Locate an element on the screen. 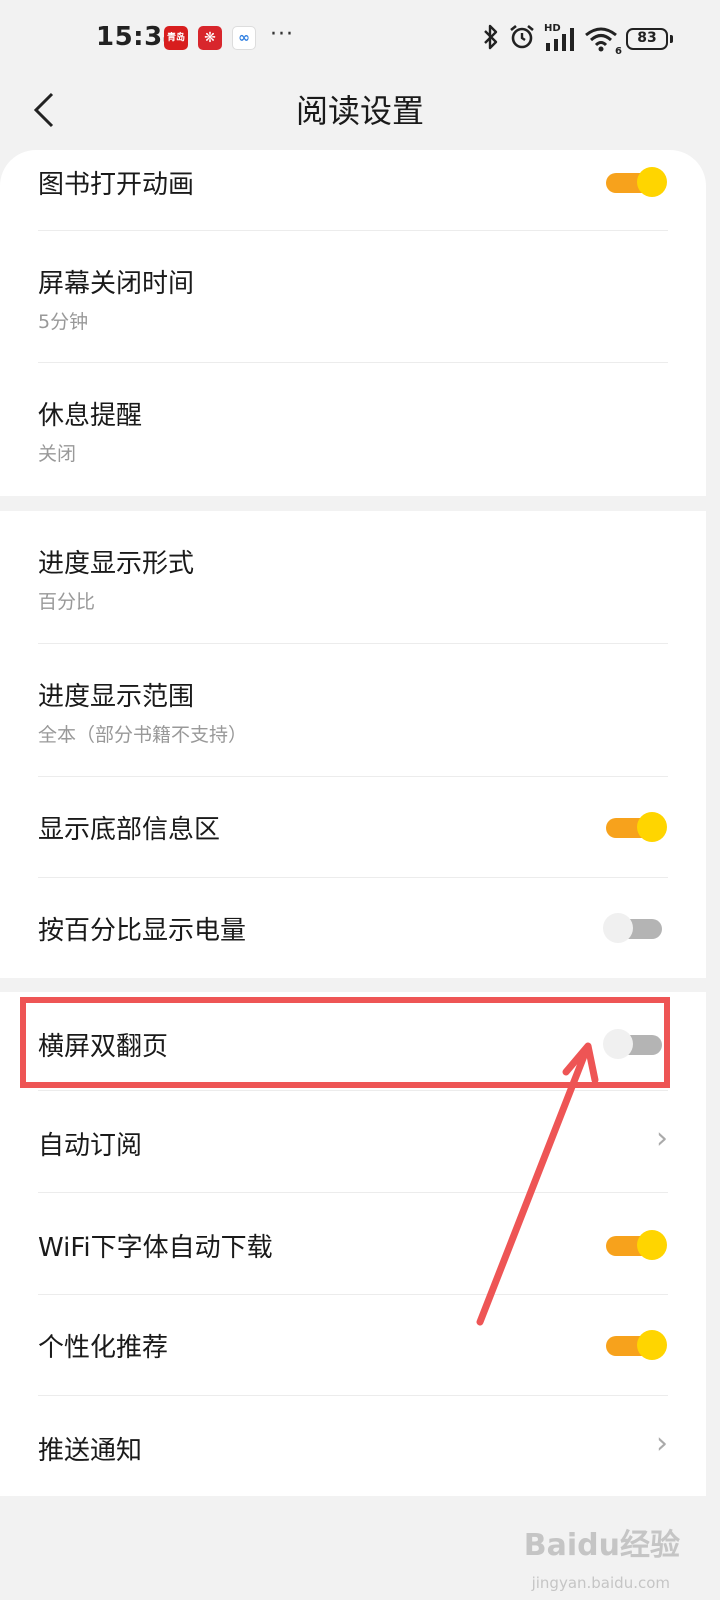 The image size is (720, 1600). setting-label: 休息提醒 is located at coordinates (90, 416).